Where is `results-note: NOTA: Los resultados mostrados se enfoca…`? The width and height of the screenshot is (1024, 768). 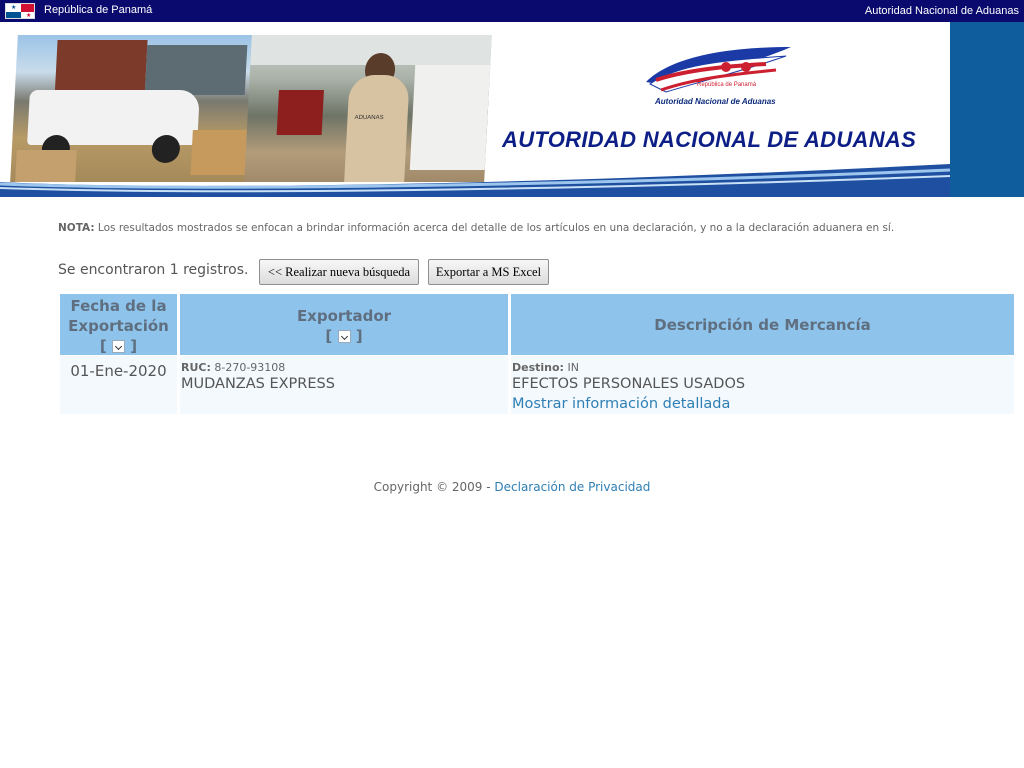
results-note: NOTA: Los resultados mostrados se enfoca… is located at coordinates (476, 228).